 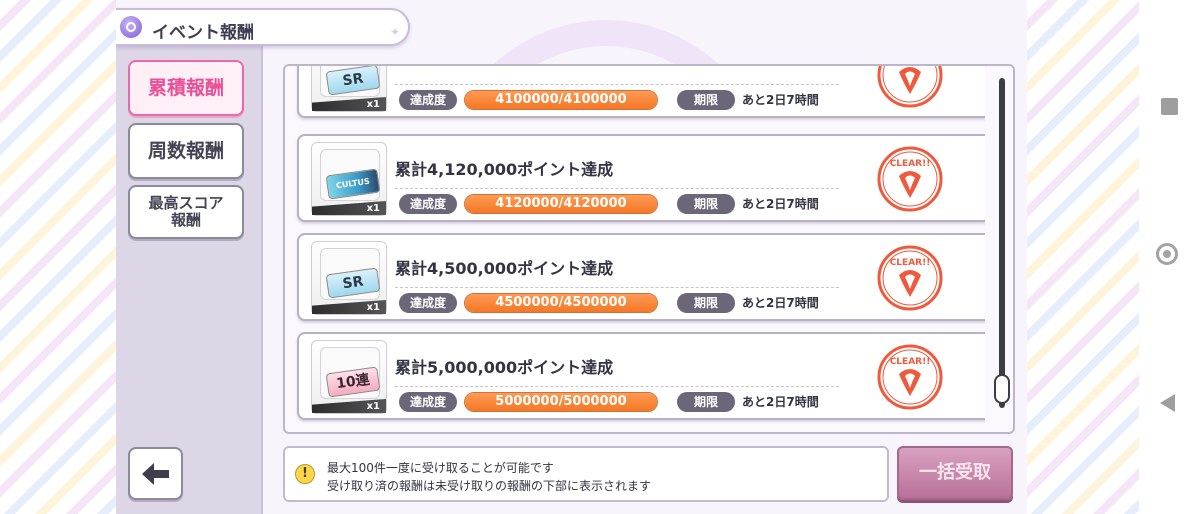 I want to click on progress-value: 4500000/4500000, so click(x=561, y=302).